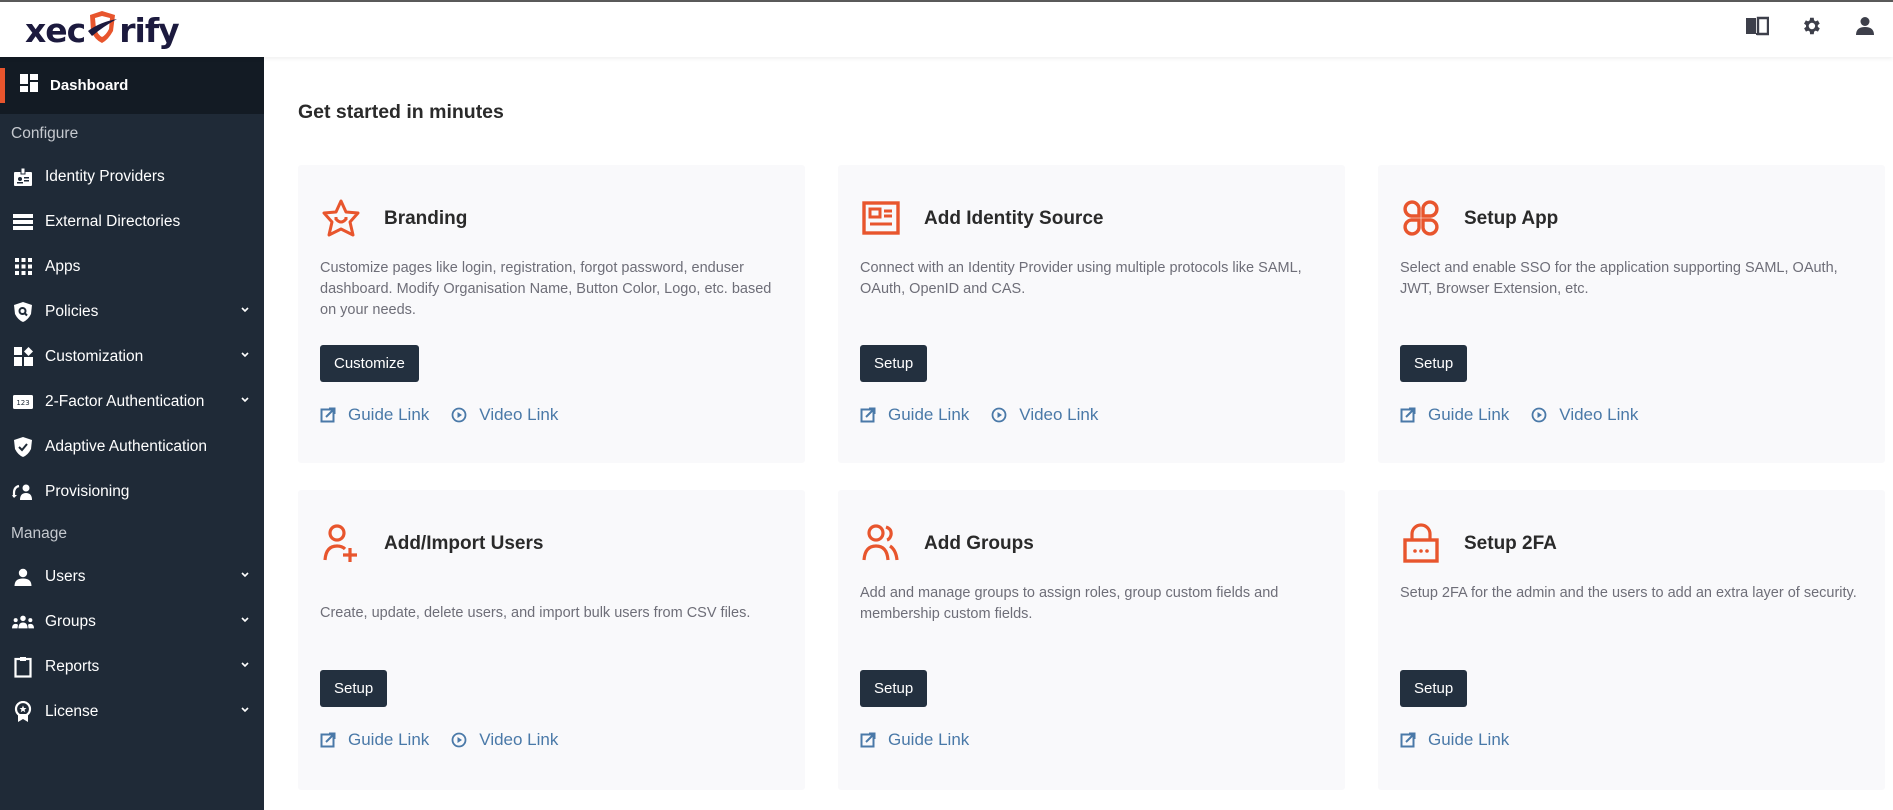 The height and width of the screenshot is (810, 1893). I want to click on logo-shield-icon, so click(102, 27).